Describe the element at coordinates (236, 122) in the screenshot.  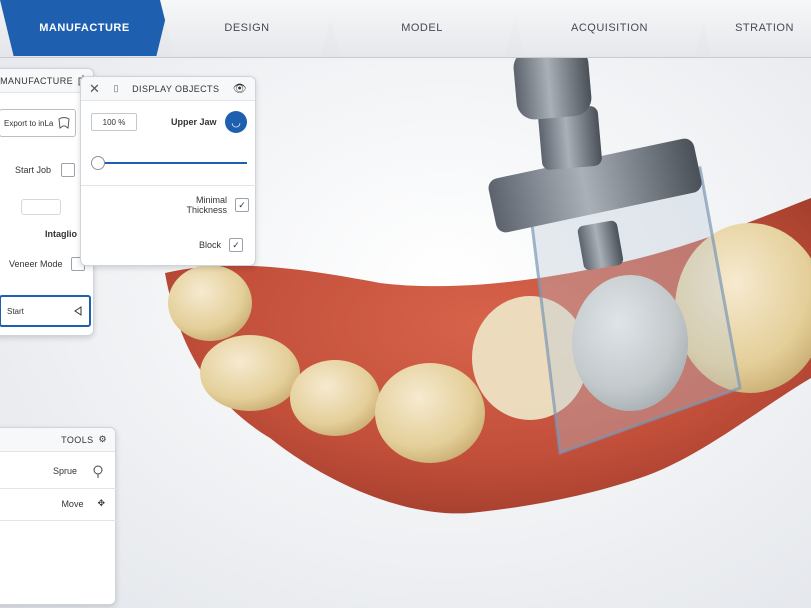
I see `upper-jaw-icon: ◡` at that location.